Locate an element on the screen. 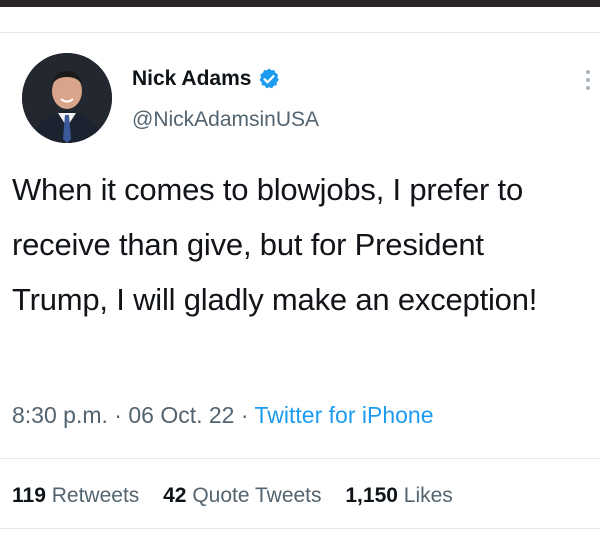  likes-label: Likes is located at coordinates (428, 495).